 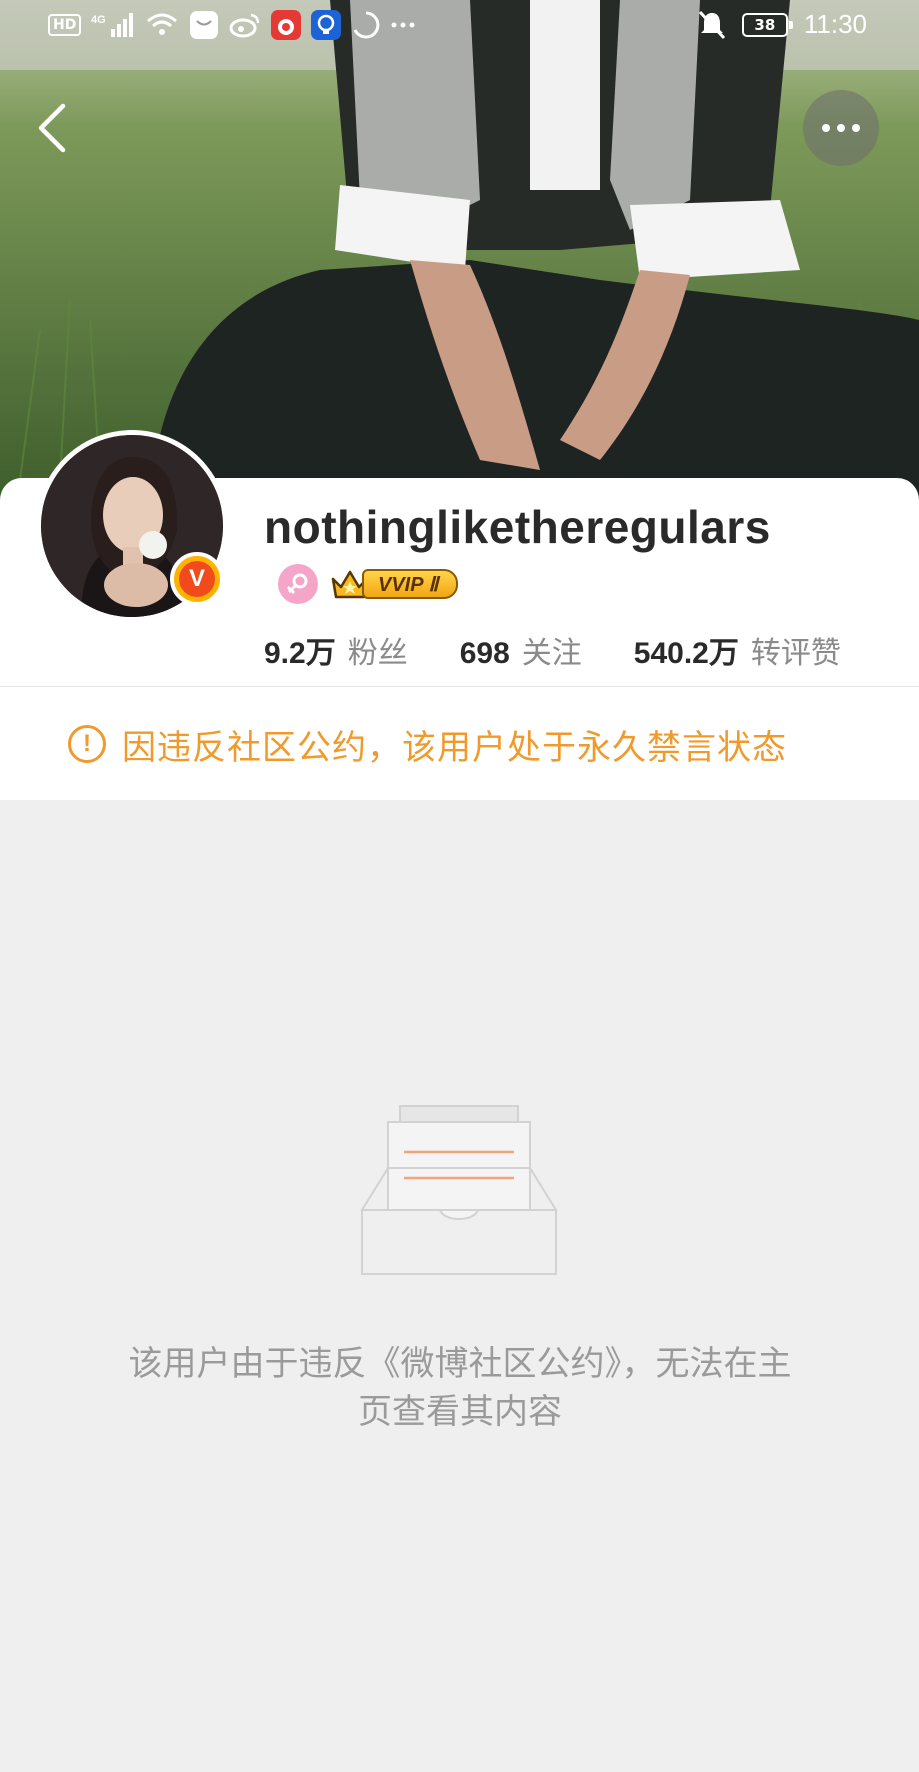 What do you see at coordinates (712, 25) in the screenshot?
I see `mute-icon` at bounding box center [712, 25].